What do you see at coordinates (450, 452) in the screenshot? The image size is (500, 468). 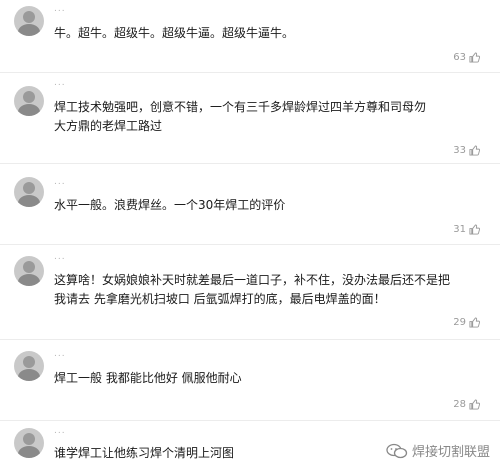 I see `watermark-text: 焊接切割联盟` at bounding box center [450, 452].